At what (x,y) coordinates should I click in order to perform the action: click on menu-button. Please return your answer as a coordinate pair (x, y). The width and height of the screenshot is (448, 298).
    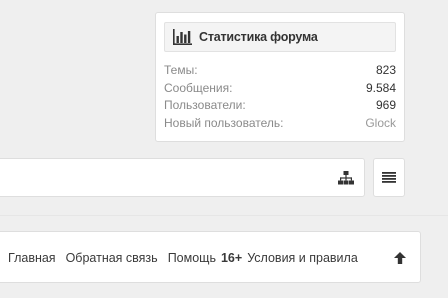
    Looking at the image, I should click on (389, 177).